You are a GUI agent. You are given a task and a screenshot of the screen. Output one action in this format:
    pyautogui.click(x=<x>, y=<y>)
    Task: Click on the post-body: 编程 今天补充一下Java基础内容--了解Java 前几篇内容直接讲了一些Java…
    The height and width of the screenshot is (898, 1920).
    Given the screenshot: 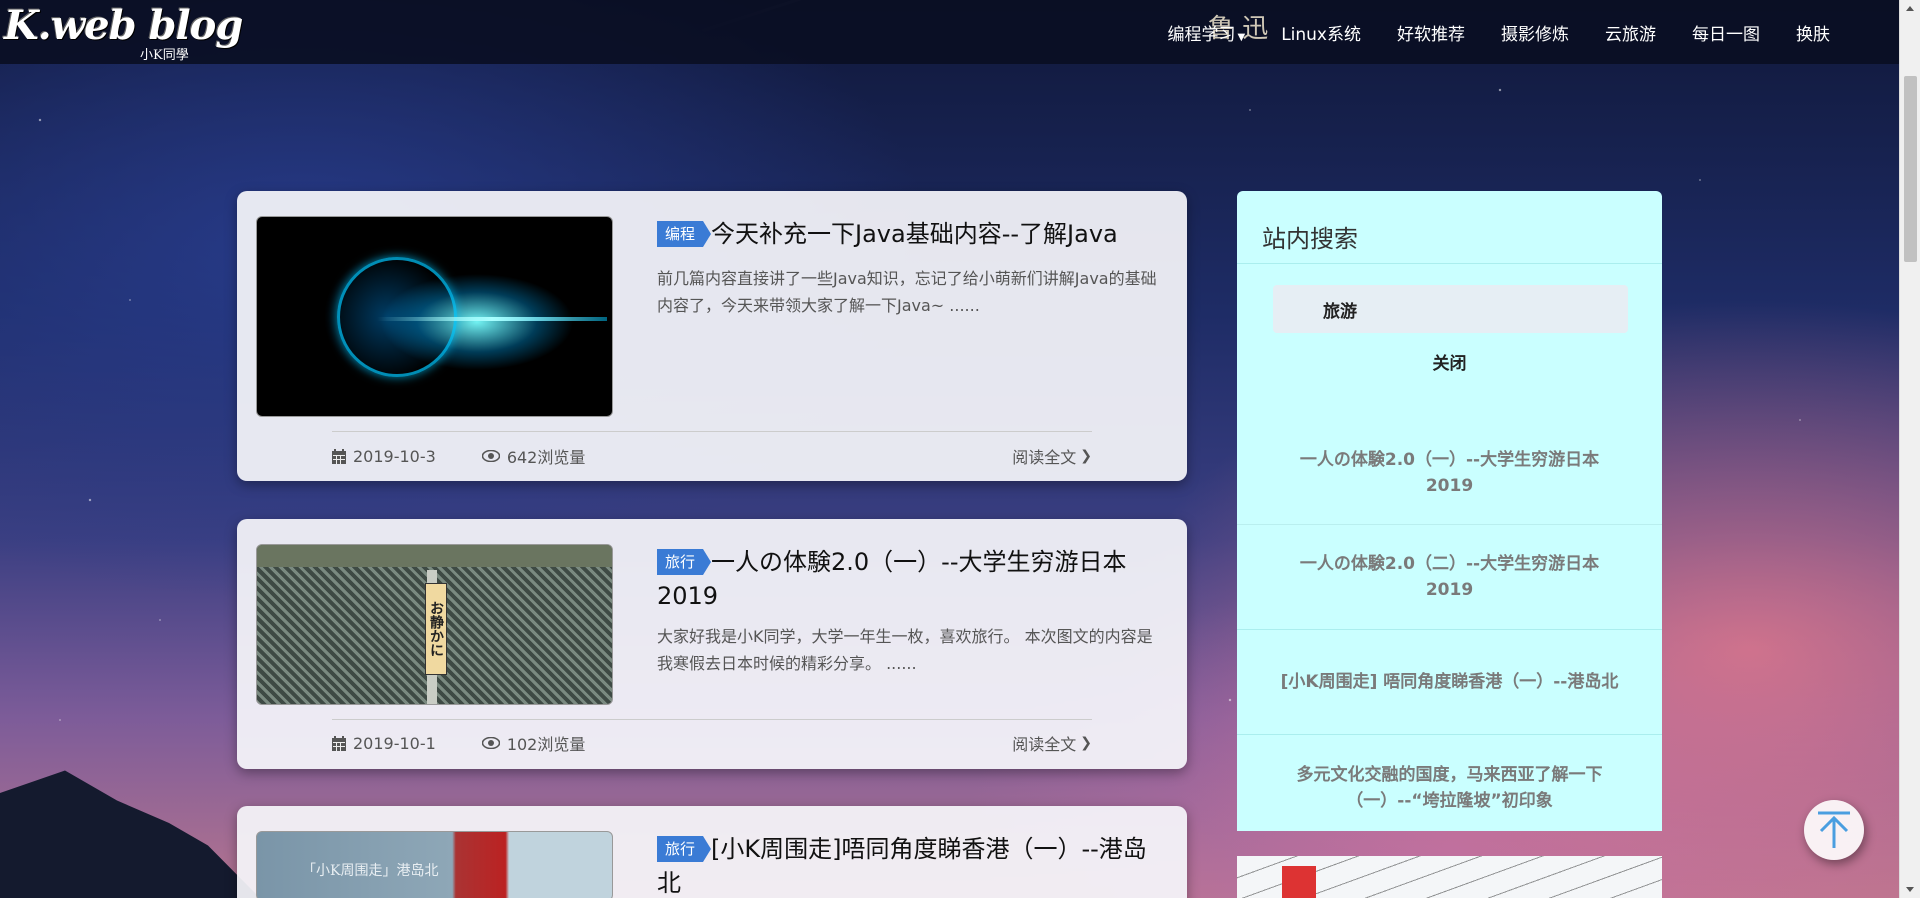 What is the action you would take?
    pyautogui.click(x=907, y=268)
    